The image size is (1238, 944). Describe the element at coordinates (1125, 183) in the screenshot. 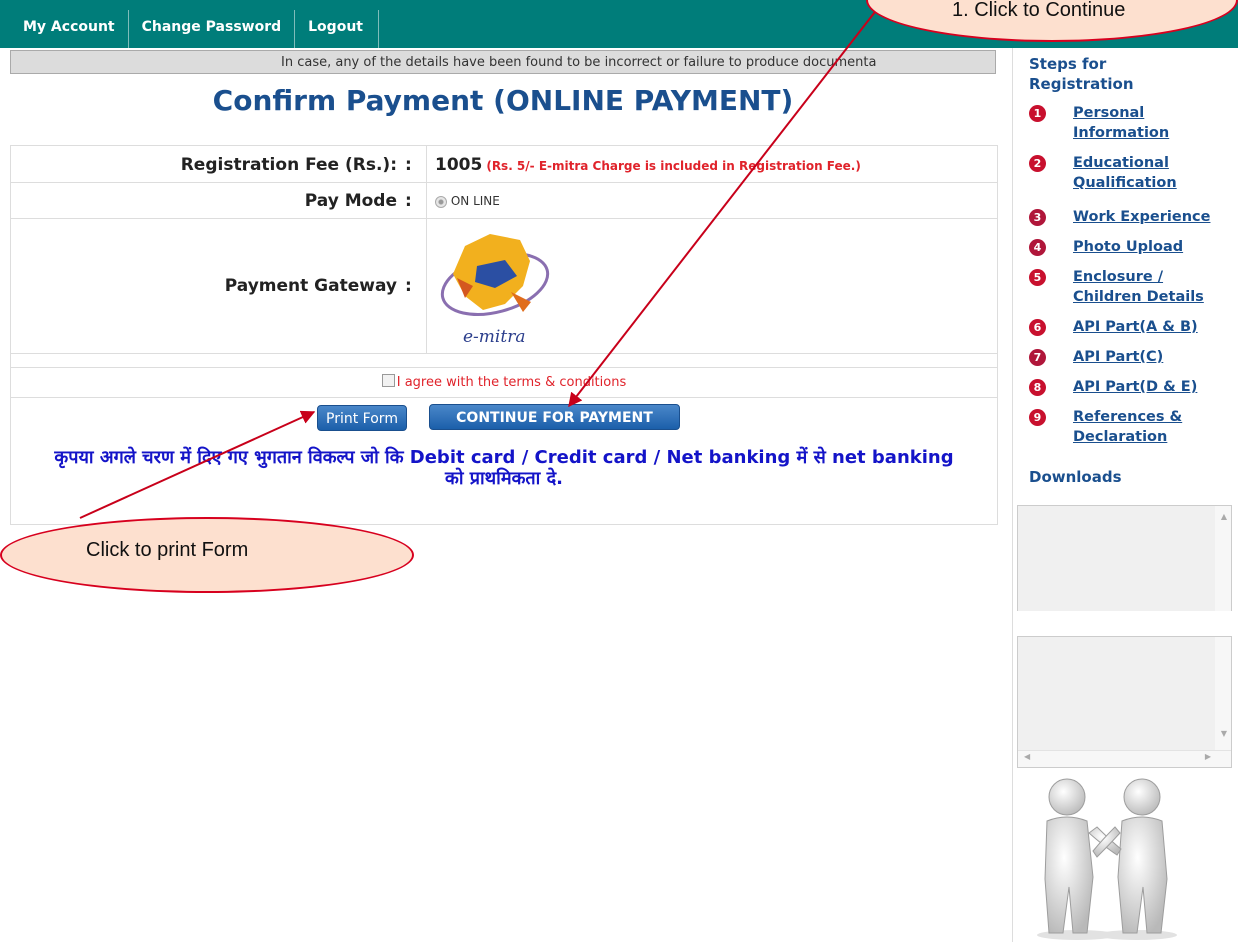

I see `step-link-line2: Qualification` at that location.